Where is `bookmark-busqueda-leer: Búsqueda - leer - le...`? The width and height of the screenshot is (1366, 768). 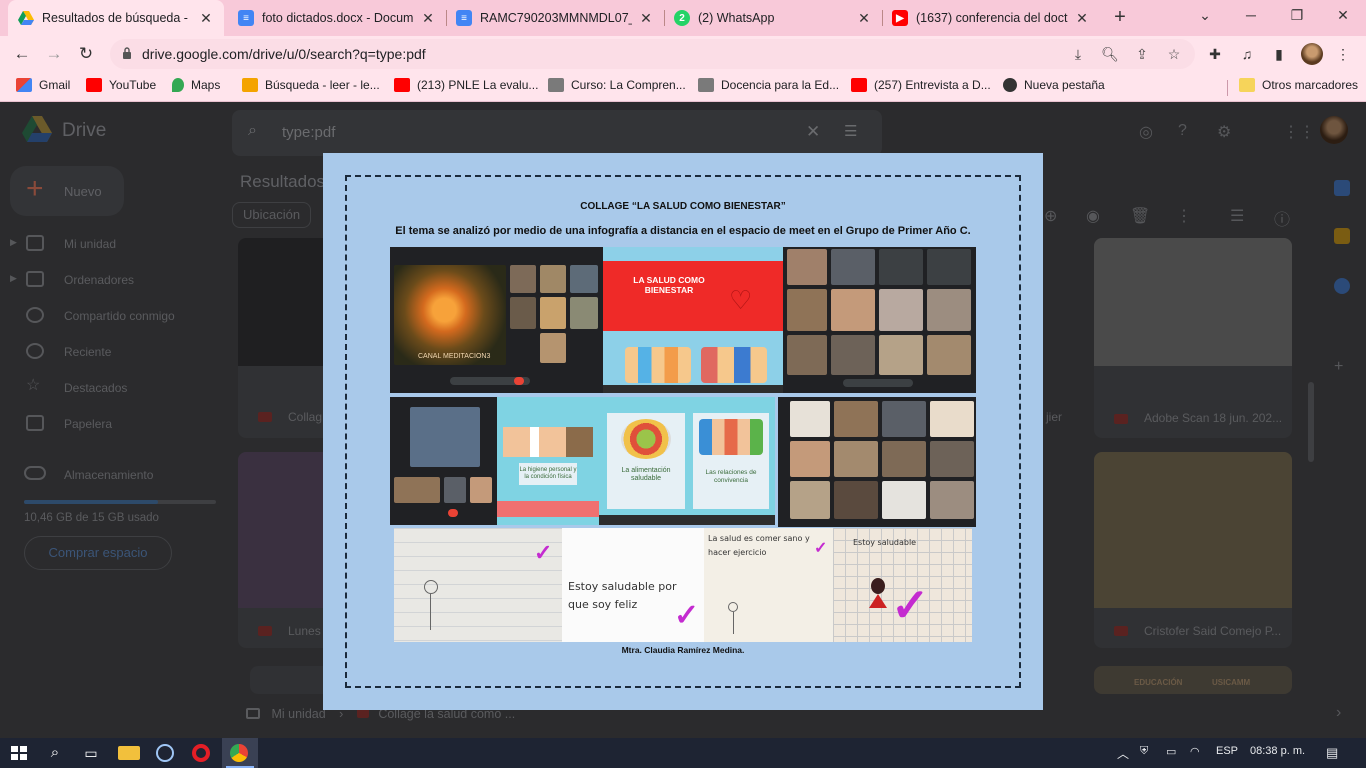 bookmark-busqueda-leer: Búsqueda - leer - le... is located at coordinates (311, 85).